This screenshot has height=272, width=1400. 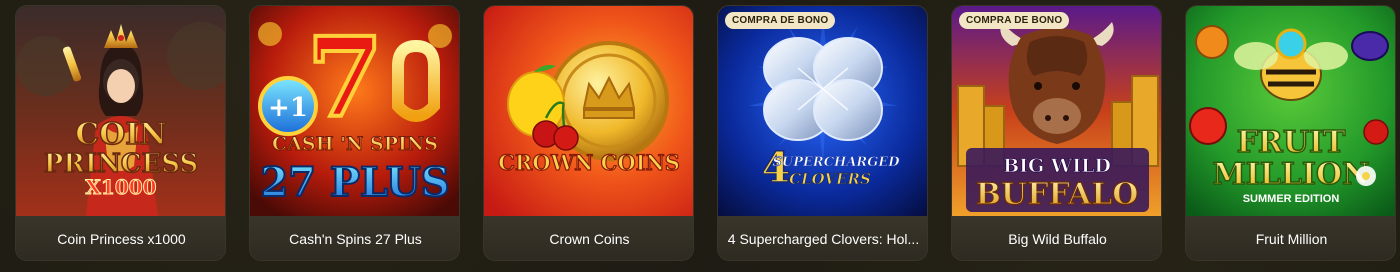 I want to click on game-thumbnail: COIN PRINCESS X1000, so click(x=120, y=111).